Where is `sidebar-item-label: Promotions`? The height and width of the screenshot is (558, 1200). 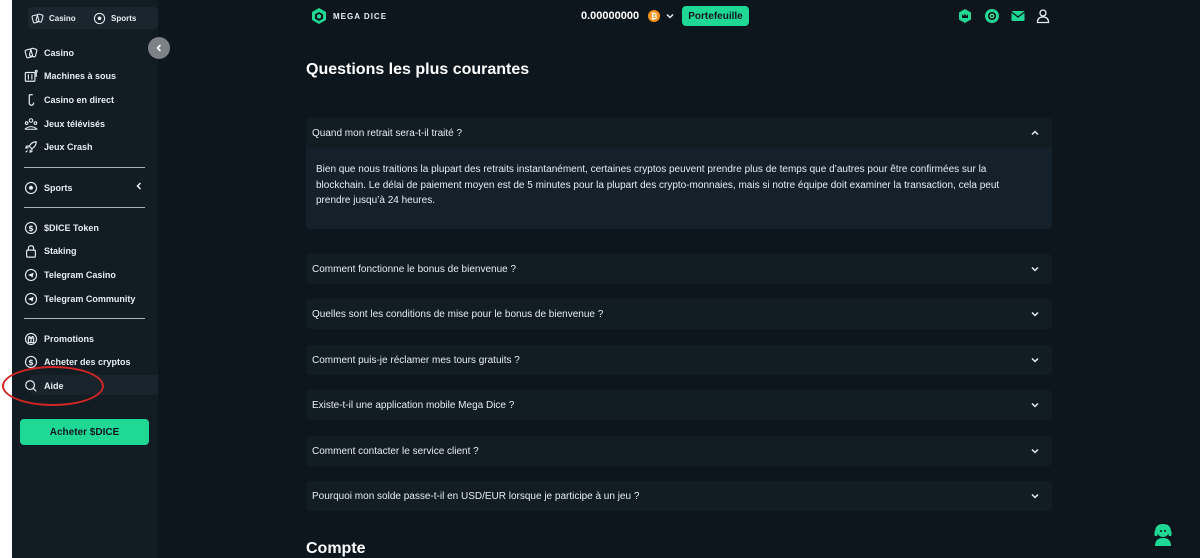 sidebar-item-label: Promotions is located at coordinates (69, 338).